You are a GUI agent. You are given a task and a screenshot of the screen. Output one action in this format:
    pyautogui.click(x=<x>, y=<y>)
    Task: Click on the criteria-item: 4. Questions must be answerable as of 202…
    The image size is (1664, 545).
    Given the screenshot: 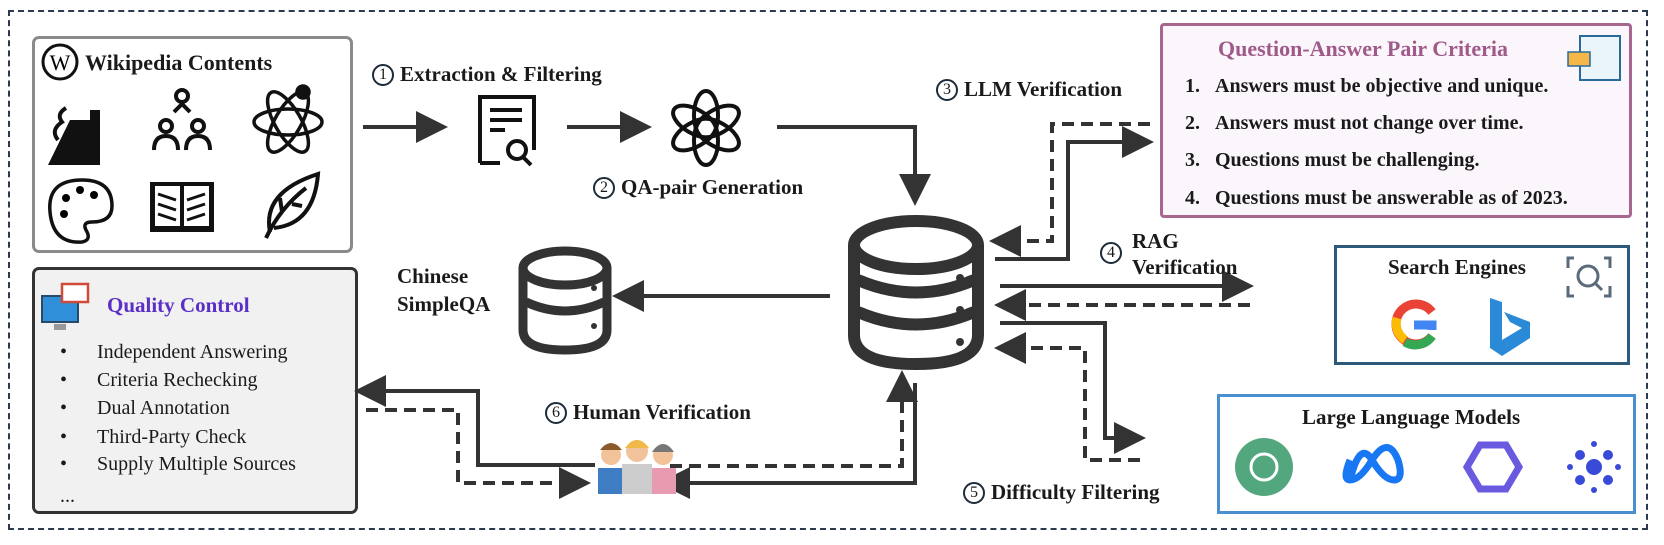 What is the action you would take?
    pyautogui.click(x=1376, y=198)
    